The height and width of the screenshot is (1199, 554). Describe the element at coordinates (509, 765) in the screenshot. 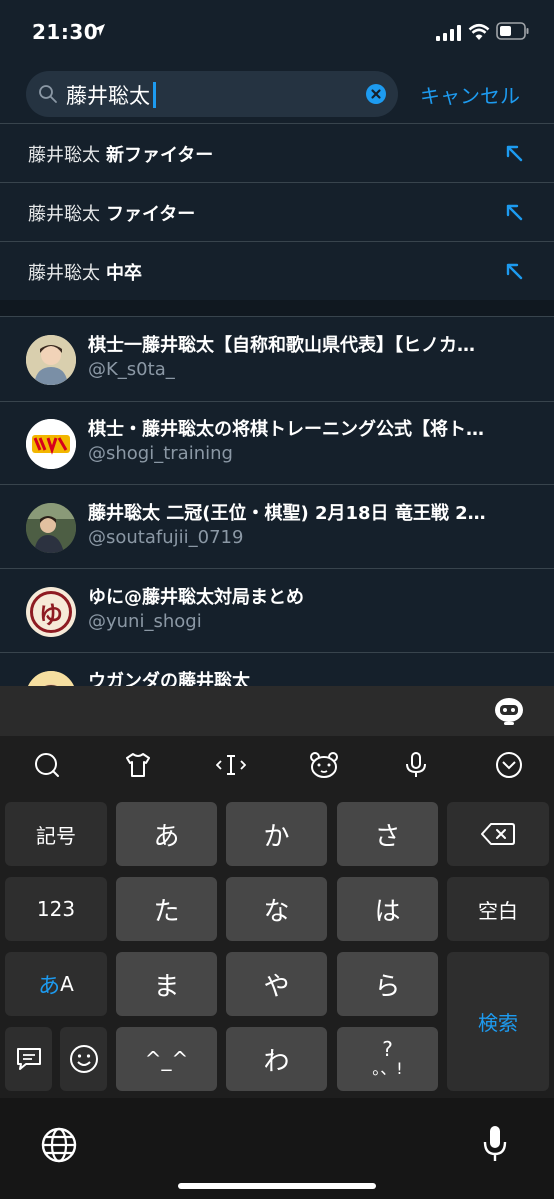

I see `collapse-keyboard-icon` at that location.